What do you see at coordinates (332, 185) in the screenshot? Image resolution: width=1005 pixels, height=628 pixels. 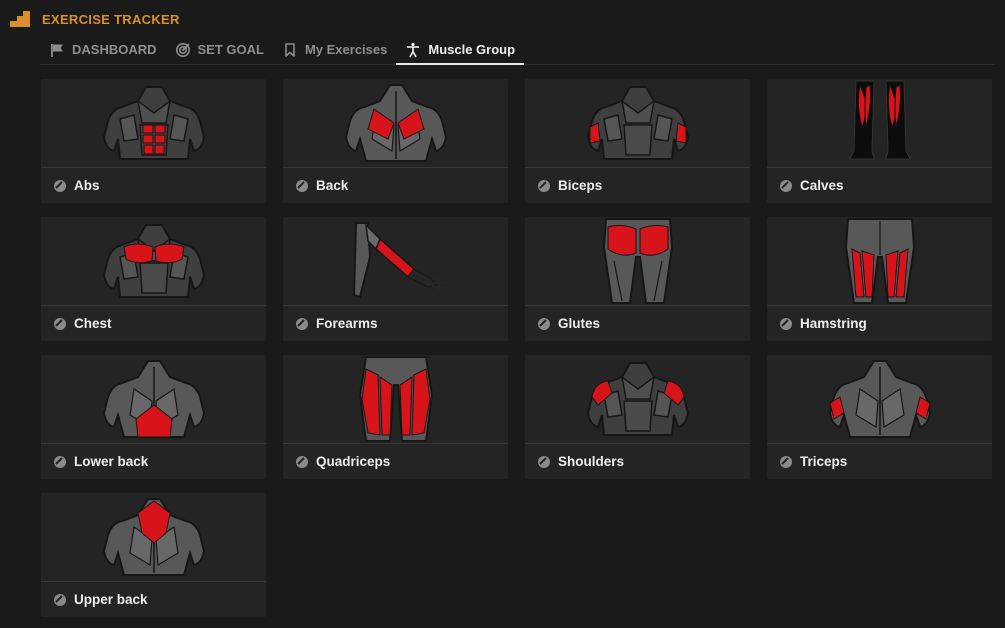 I see `card-label: Back` at bounding box center [332, 185].